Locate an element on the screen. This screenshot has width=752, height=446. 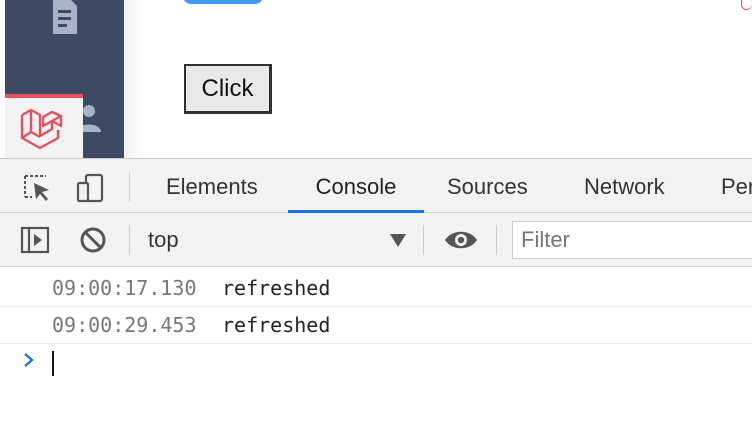
devtools-tabbar: Elements Console Sources Network Per is located at coordinates (376, 185).